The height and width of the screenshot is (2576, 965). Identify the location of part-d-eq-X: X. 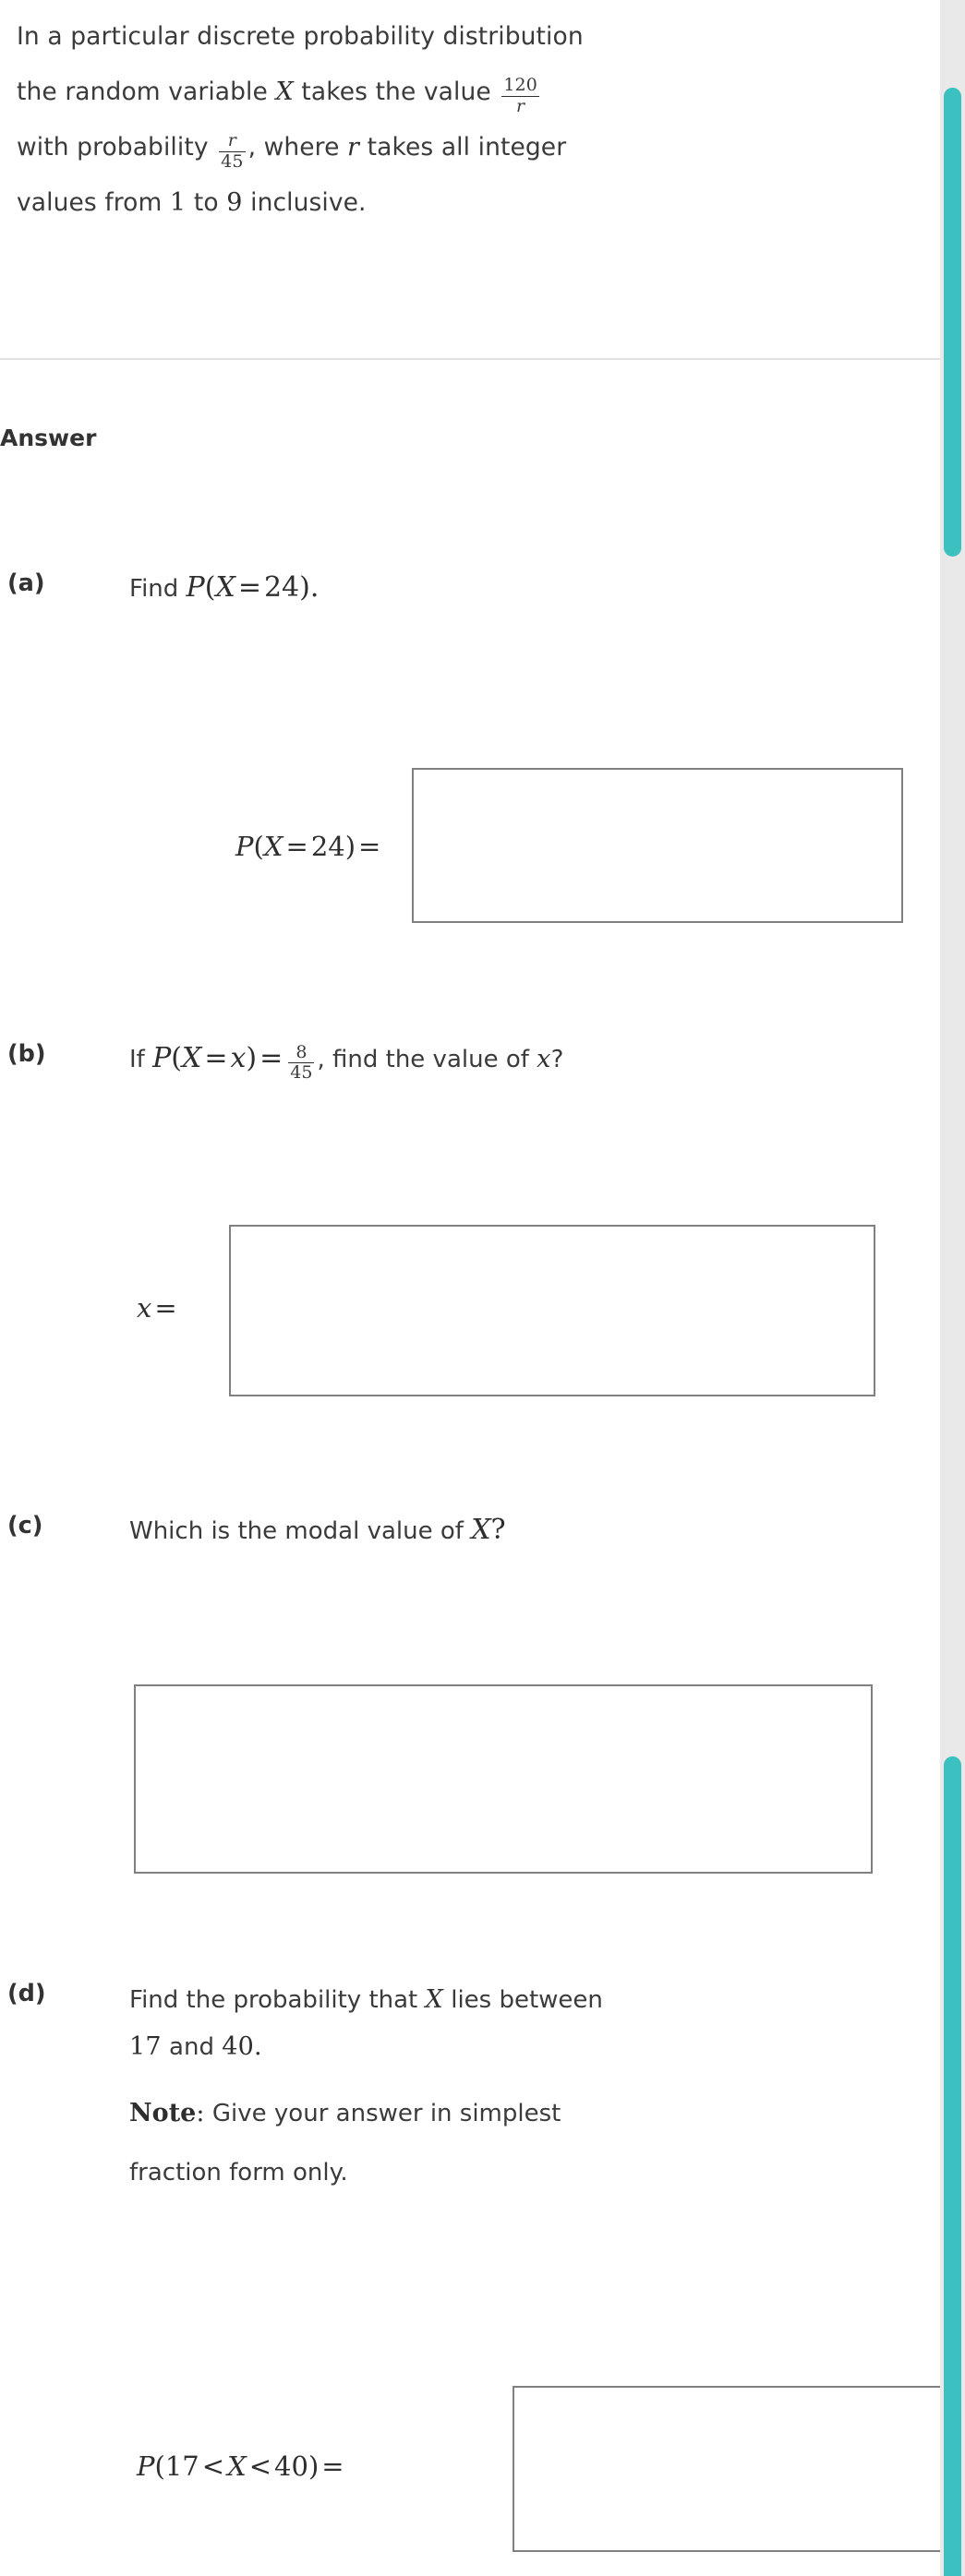
(237, 2466).